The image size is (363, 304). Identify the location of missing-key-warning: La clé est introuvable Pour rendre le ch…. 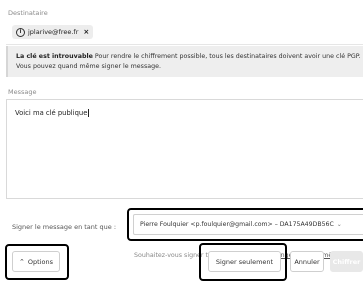
(184, 61).